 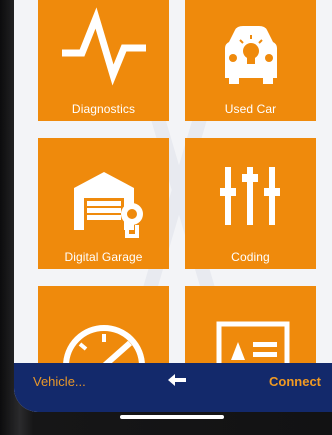 What do you see at coordinates (103, 60) in the screenshot?
I see `tile-diagnostics: Diagnostics` at bounding box center [103, 60].